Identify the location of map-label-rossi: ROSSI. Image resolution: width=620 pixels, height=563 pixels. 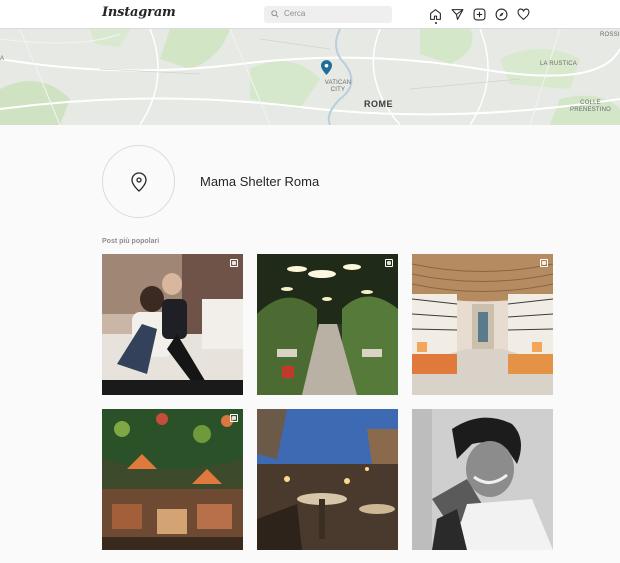
(610, 35).